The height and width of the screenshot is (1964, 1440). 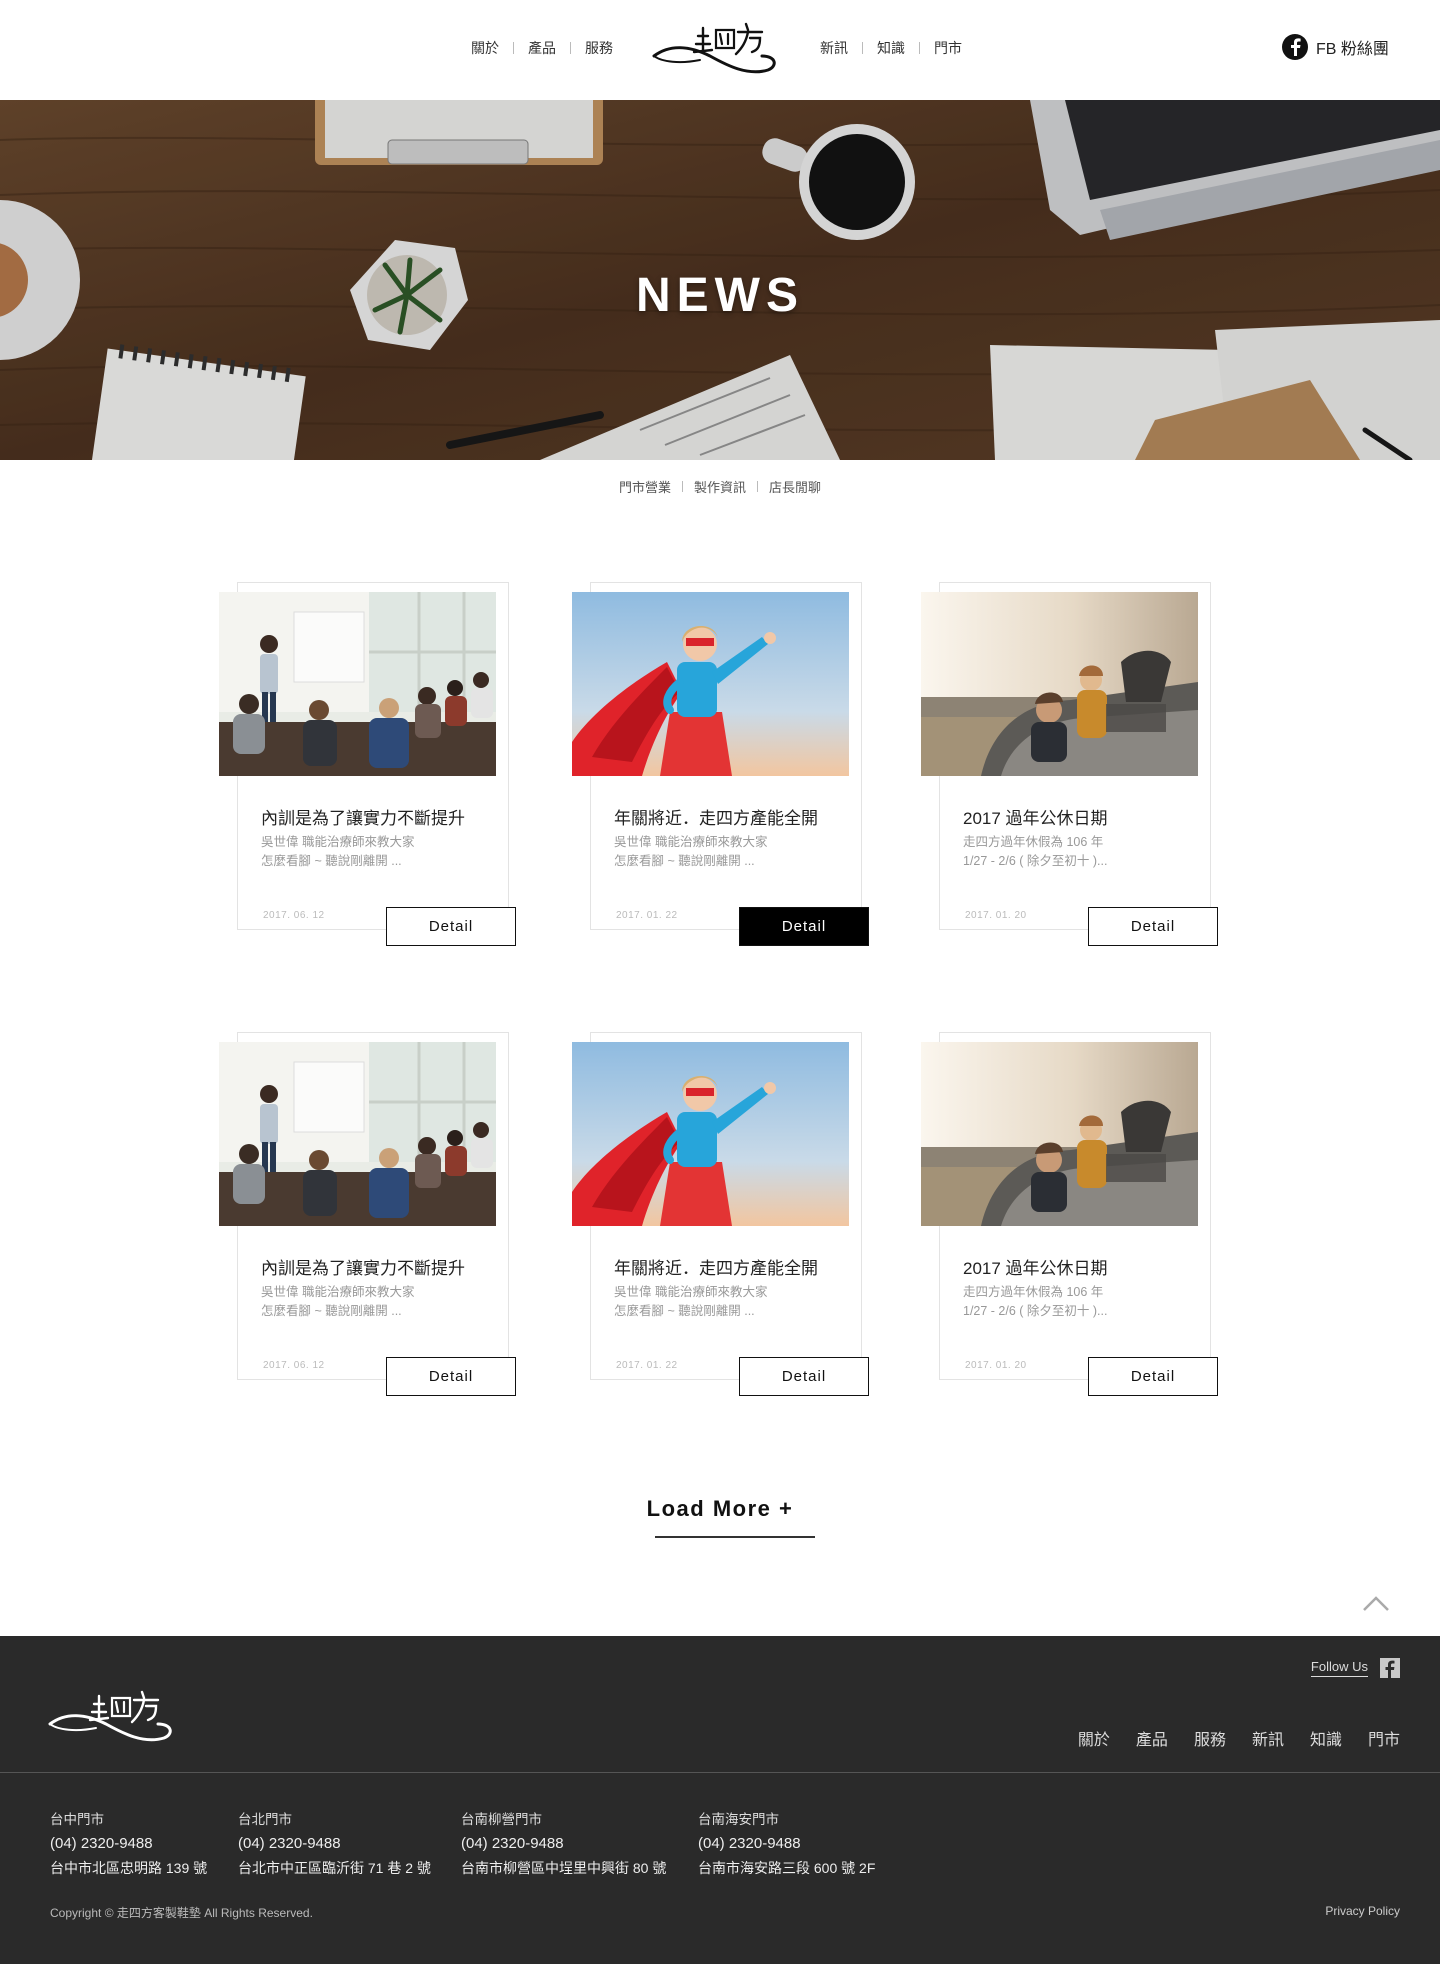 I want to click on follow-us: Follow Us, so click(x=1355, y=1668).